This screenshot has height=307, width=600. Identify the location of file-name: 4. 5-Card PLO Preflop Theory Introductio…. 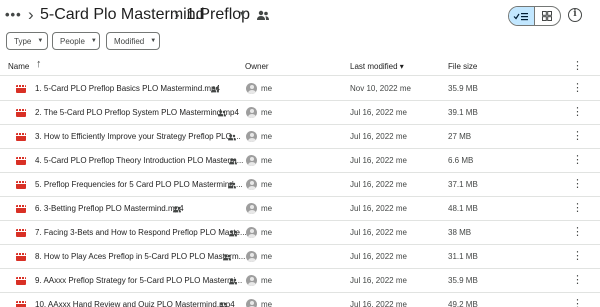
(139, 160).